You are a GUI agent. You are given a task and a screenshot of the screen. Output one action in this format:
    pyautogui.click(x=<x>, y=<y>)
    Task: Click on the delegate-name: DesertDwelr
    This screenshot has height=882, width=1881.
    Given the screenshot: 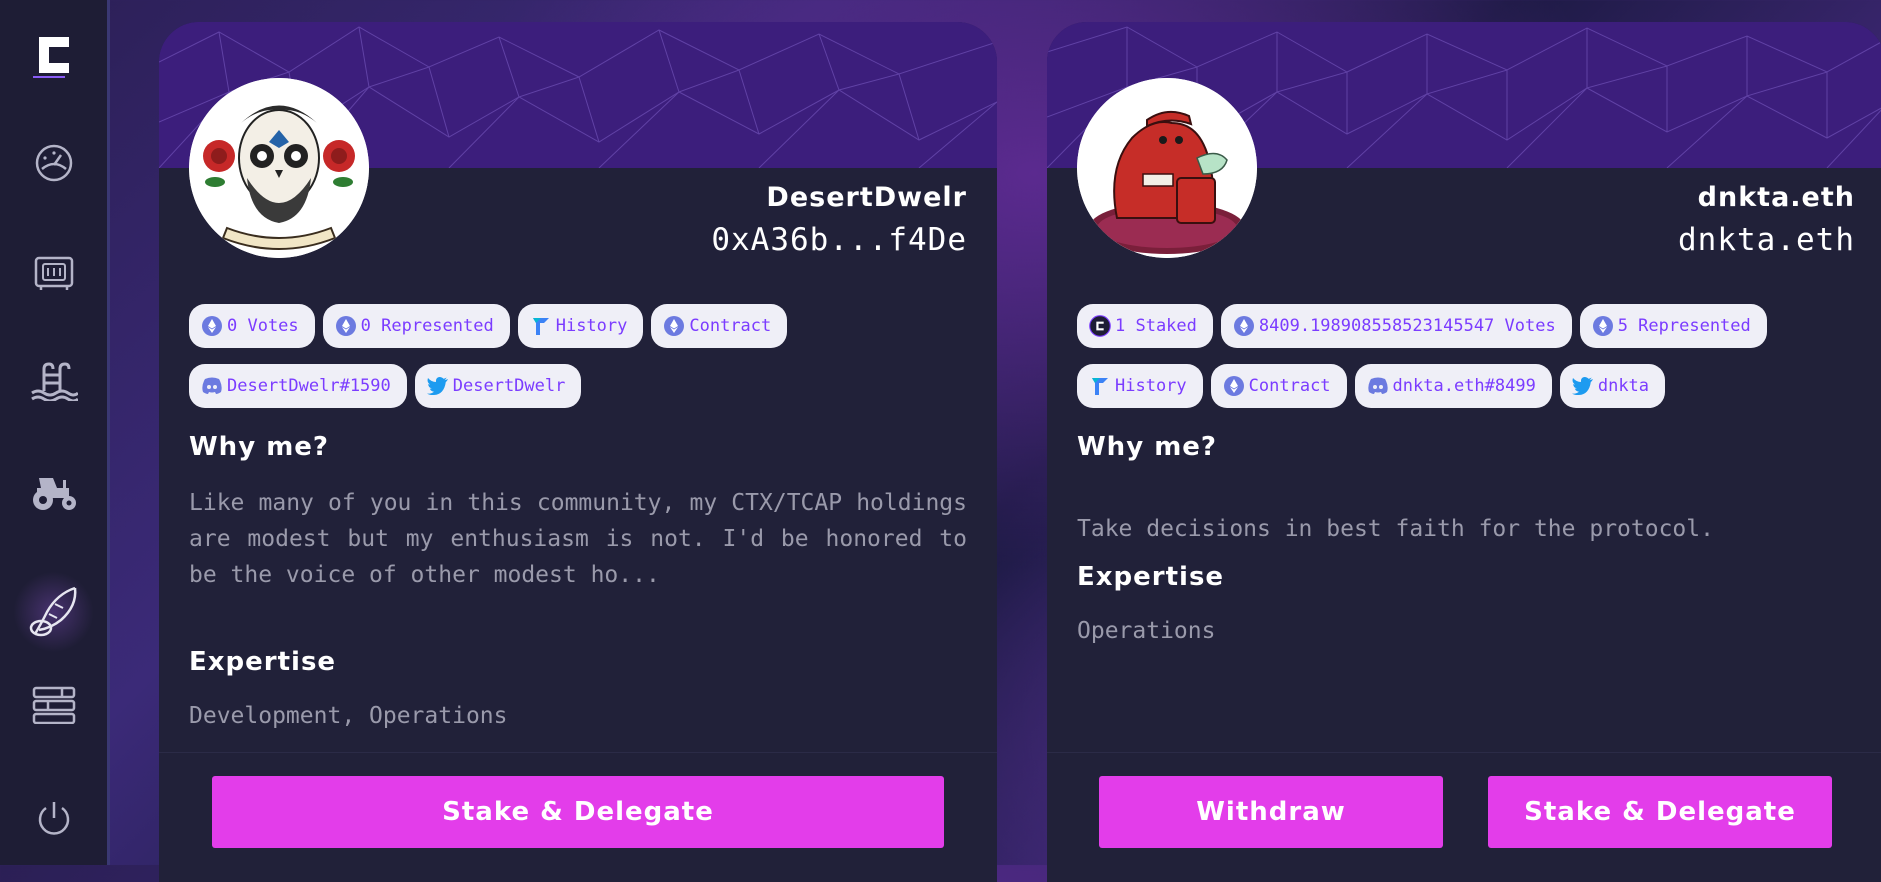 What is the action you would take?
    pyautogui.click(x=866, y=197)
    